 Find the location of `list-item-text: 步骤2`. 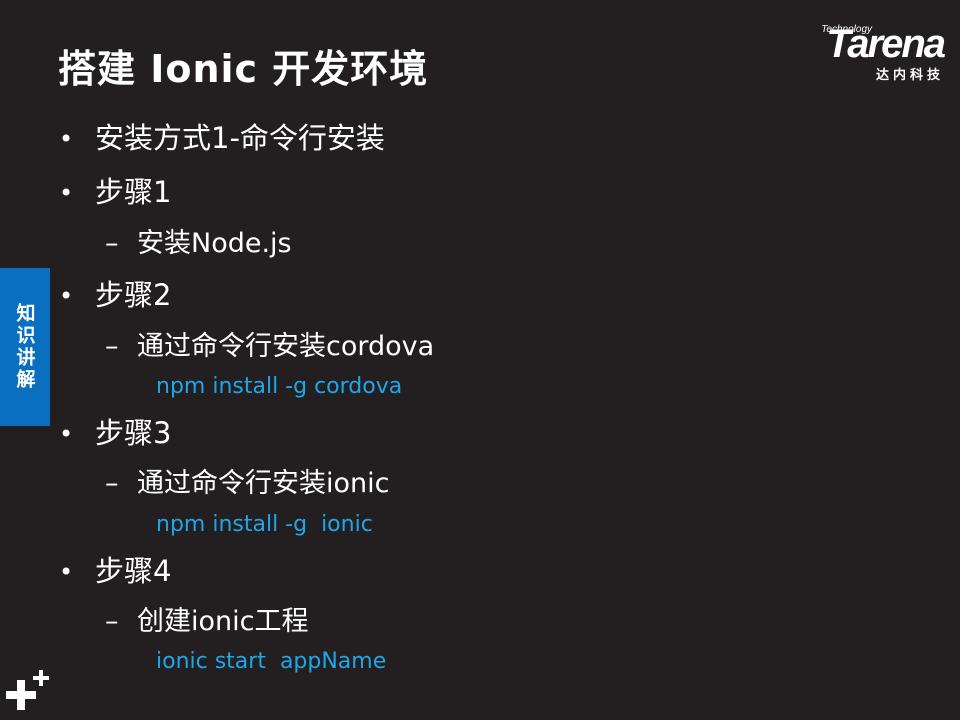

list-item-text: 步骤2 is located at coordinates (133, 295).